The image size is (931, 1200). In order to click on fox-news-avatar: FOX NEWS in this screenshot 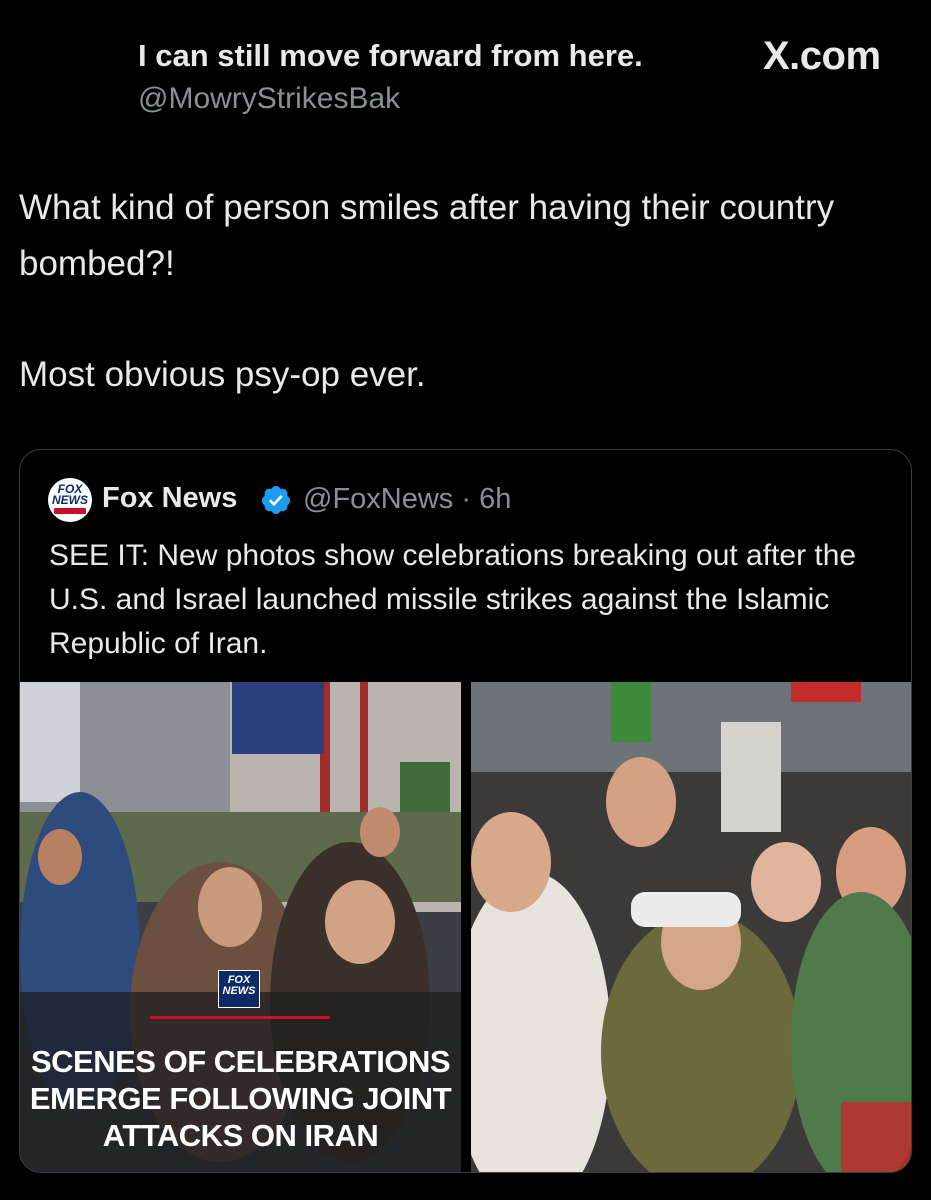, I will do `click(70, 500)`.